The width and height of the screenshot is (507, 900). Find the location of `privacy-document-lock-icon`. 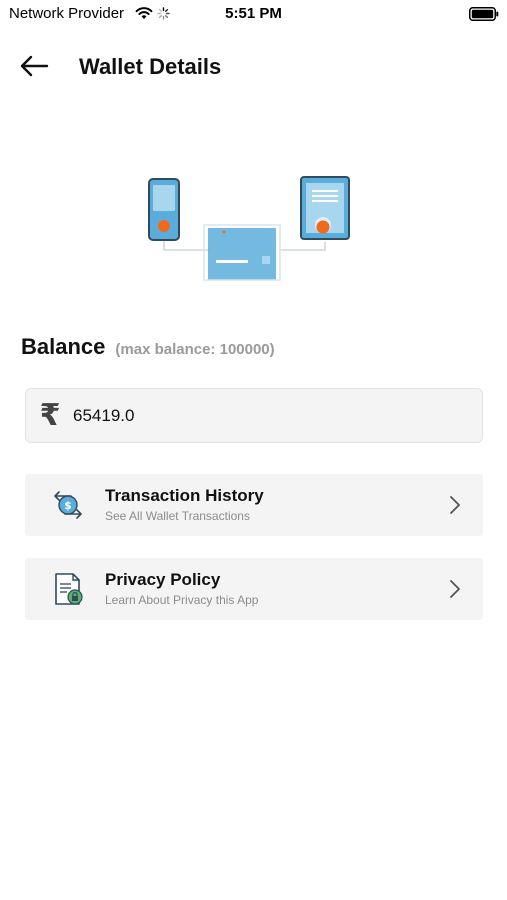

privacy-document-lock-icon is located at coordinates (69, 589).